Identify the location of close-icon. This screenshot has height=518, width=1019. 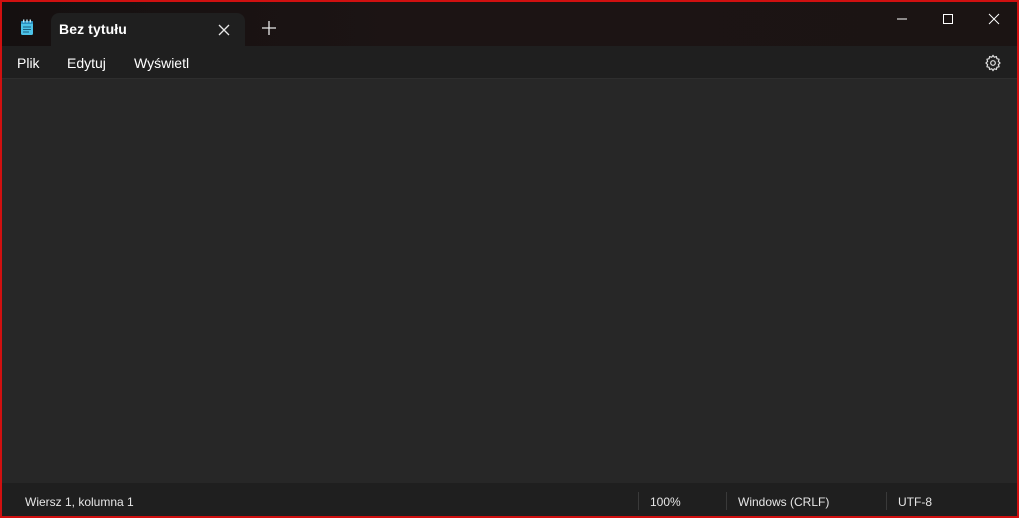
(224, 30).